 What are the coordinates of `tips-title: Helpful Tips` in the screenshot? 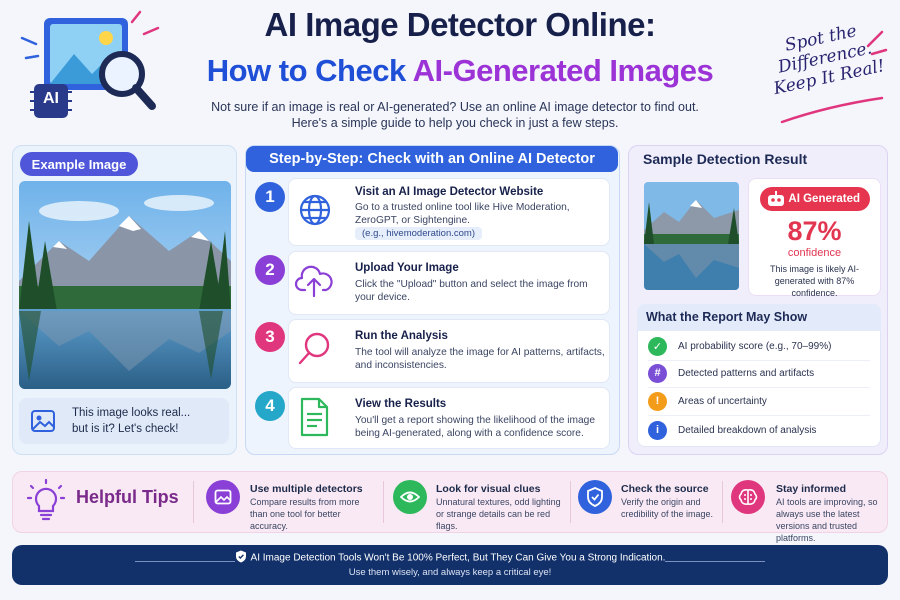 It's located at (127, 497).